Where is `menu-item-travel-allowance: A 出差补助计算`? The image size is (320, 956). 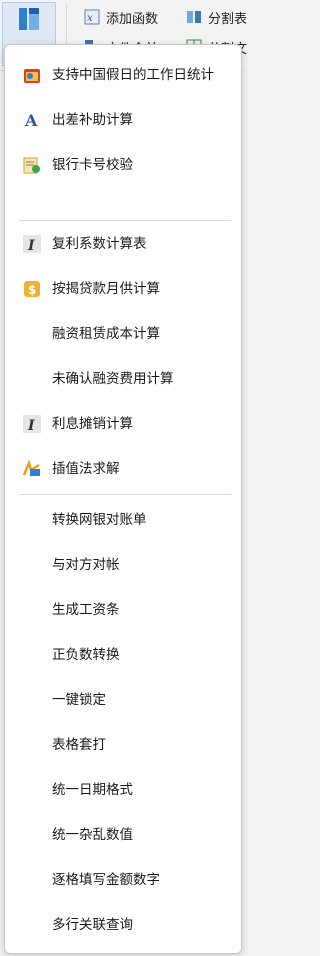 menu-item-travel-allowance: A 出差补助计算 is located at coordinates (123, 120).